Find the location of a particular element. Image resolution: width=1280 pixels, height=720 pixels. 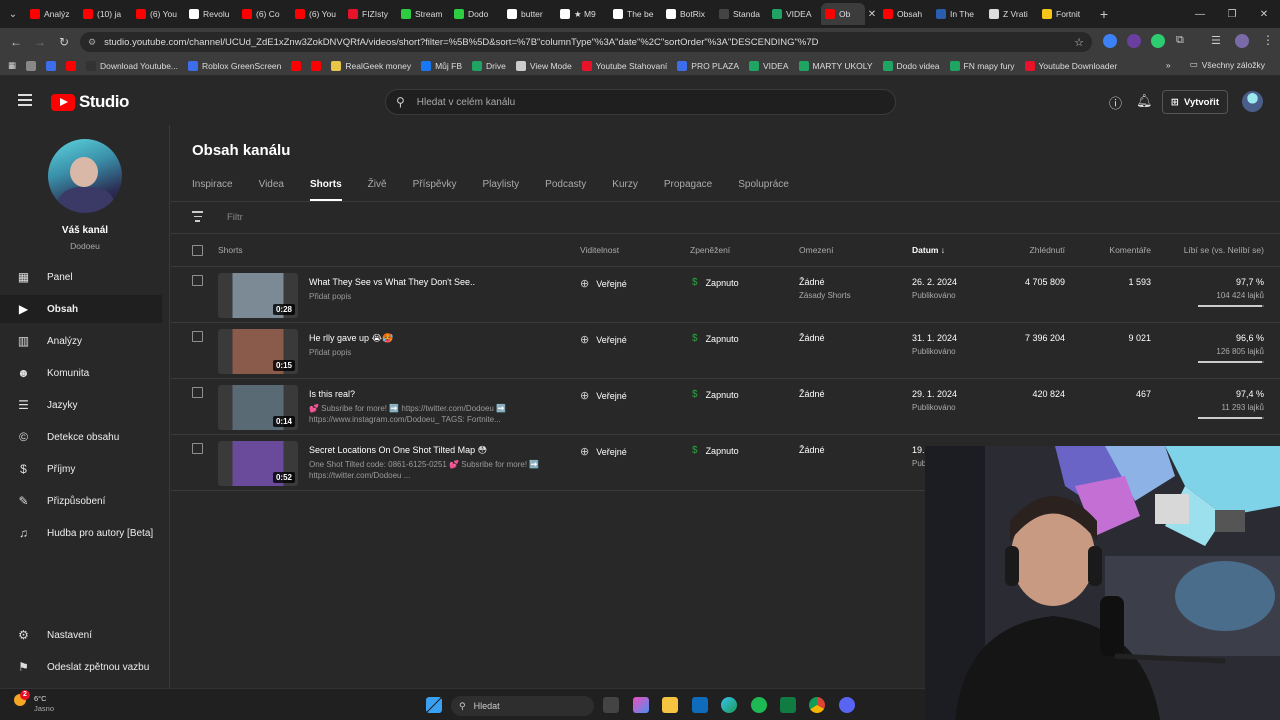

content-tab: Kurzy is located at coordinates (625, 187).